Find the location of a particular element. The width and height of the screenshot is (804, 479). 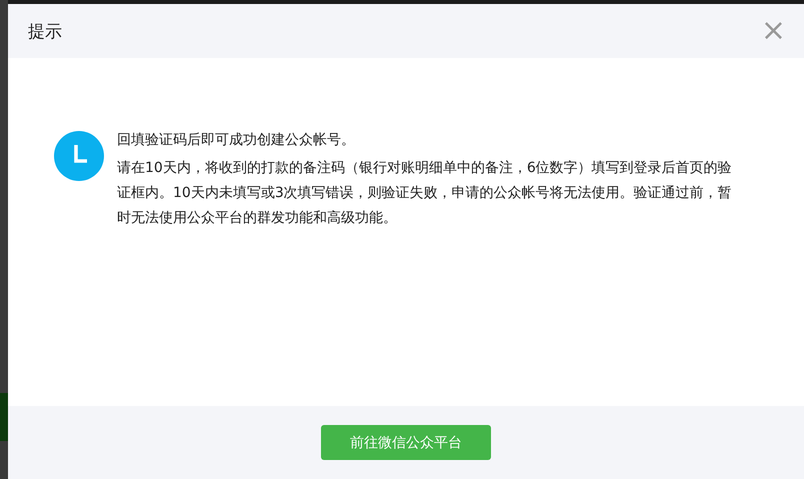

message-text: 请在10天内，将收到的打款的备注码（银行对账明细单中的备注，6位数字）填写到登录后首页的验证框内。10天内未填写或3次填写错误，则验证失败，申请的公众帐号将无法使用。验证通过前，暂时无法使用公众平台的群发功能和高级功能。 is located at coordinates (425, 193).